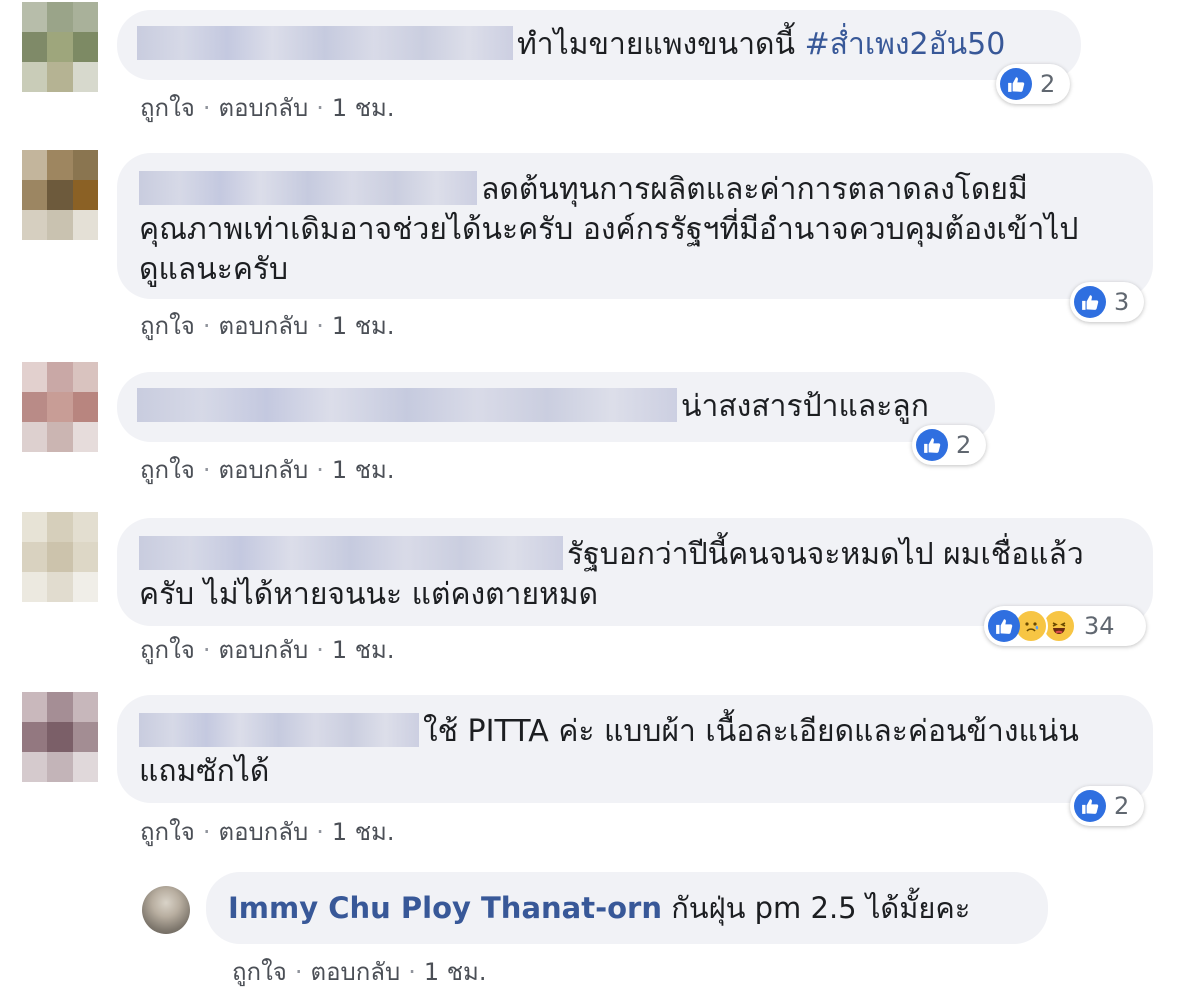  Describe the element at coordinates (1107, 302) in the screenshot. I see `reaction-summary: 3` at that location.